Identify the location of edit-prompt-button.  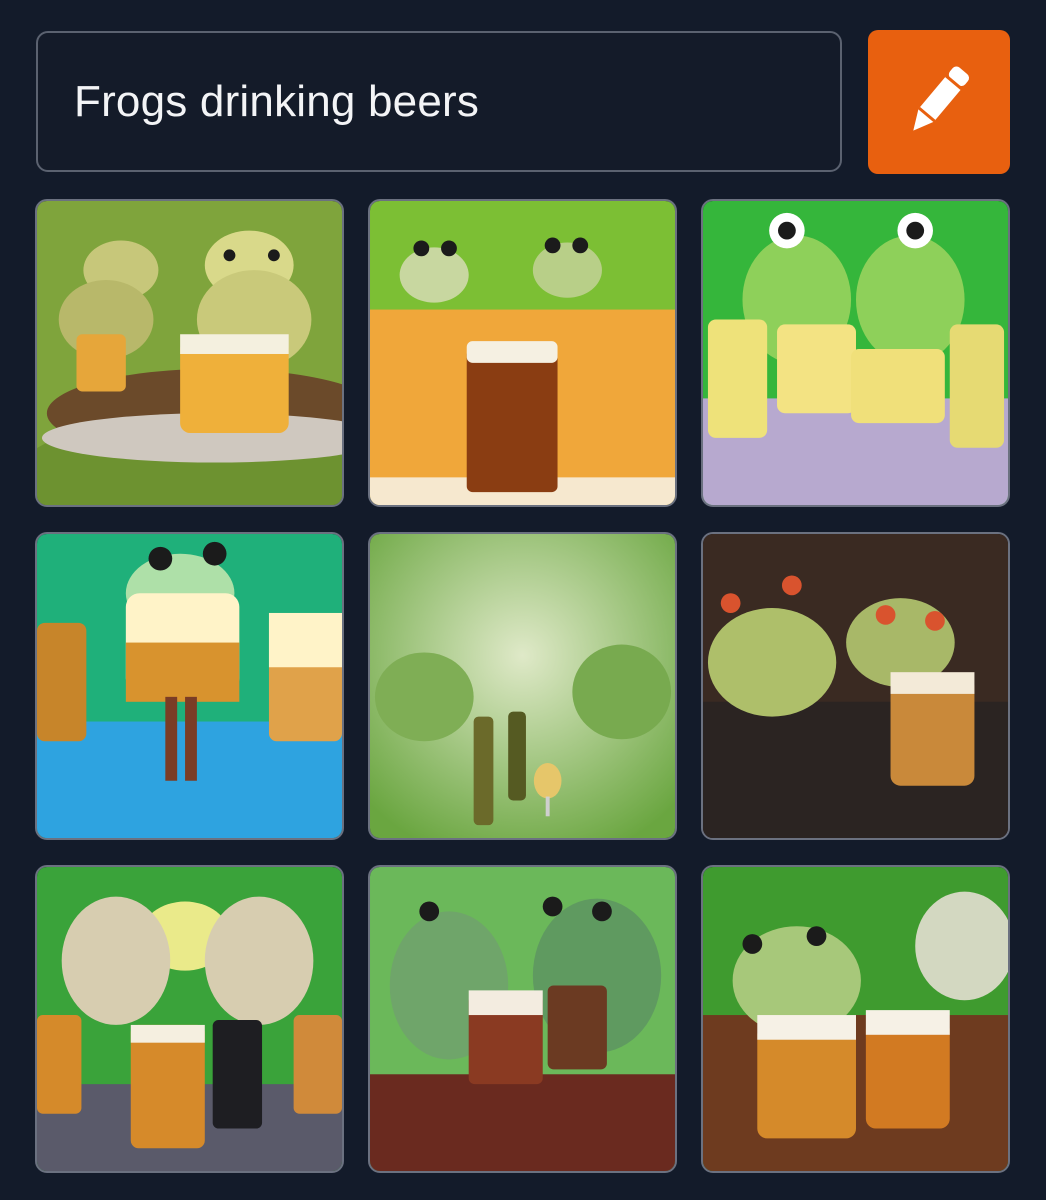
(939, 102).